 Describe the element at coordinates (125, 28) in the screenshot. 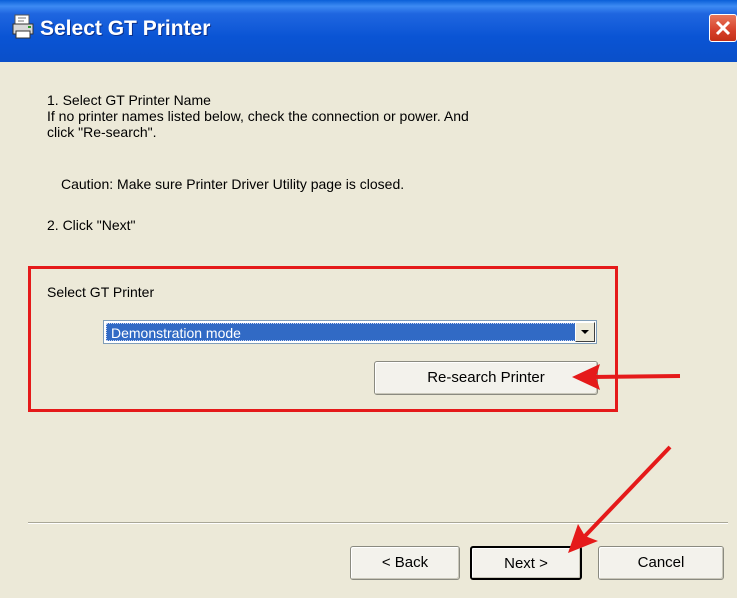

I see `window-title: Select GT Printer` at that location.